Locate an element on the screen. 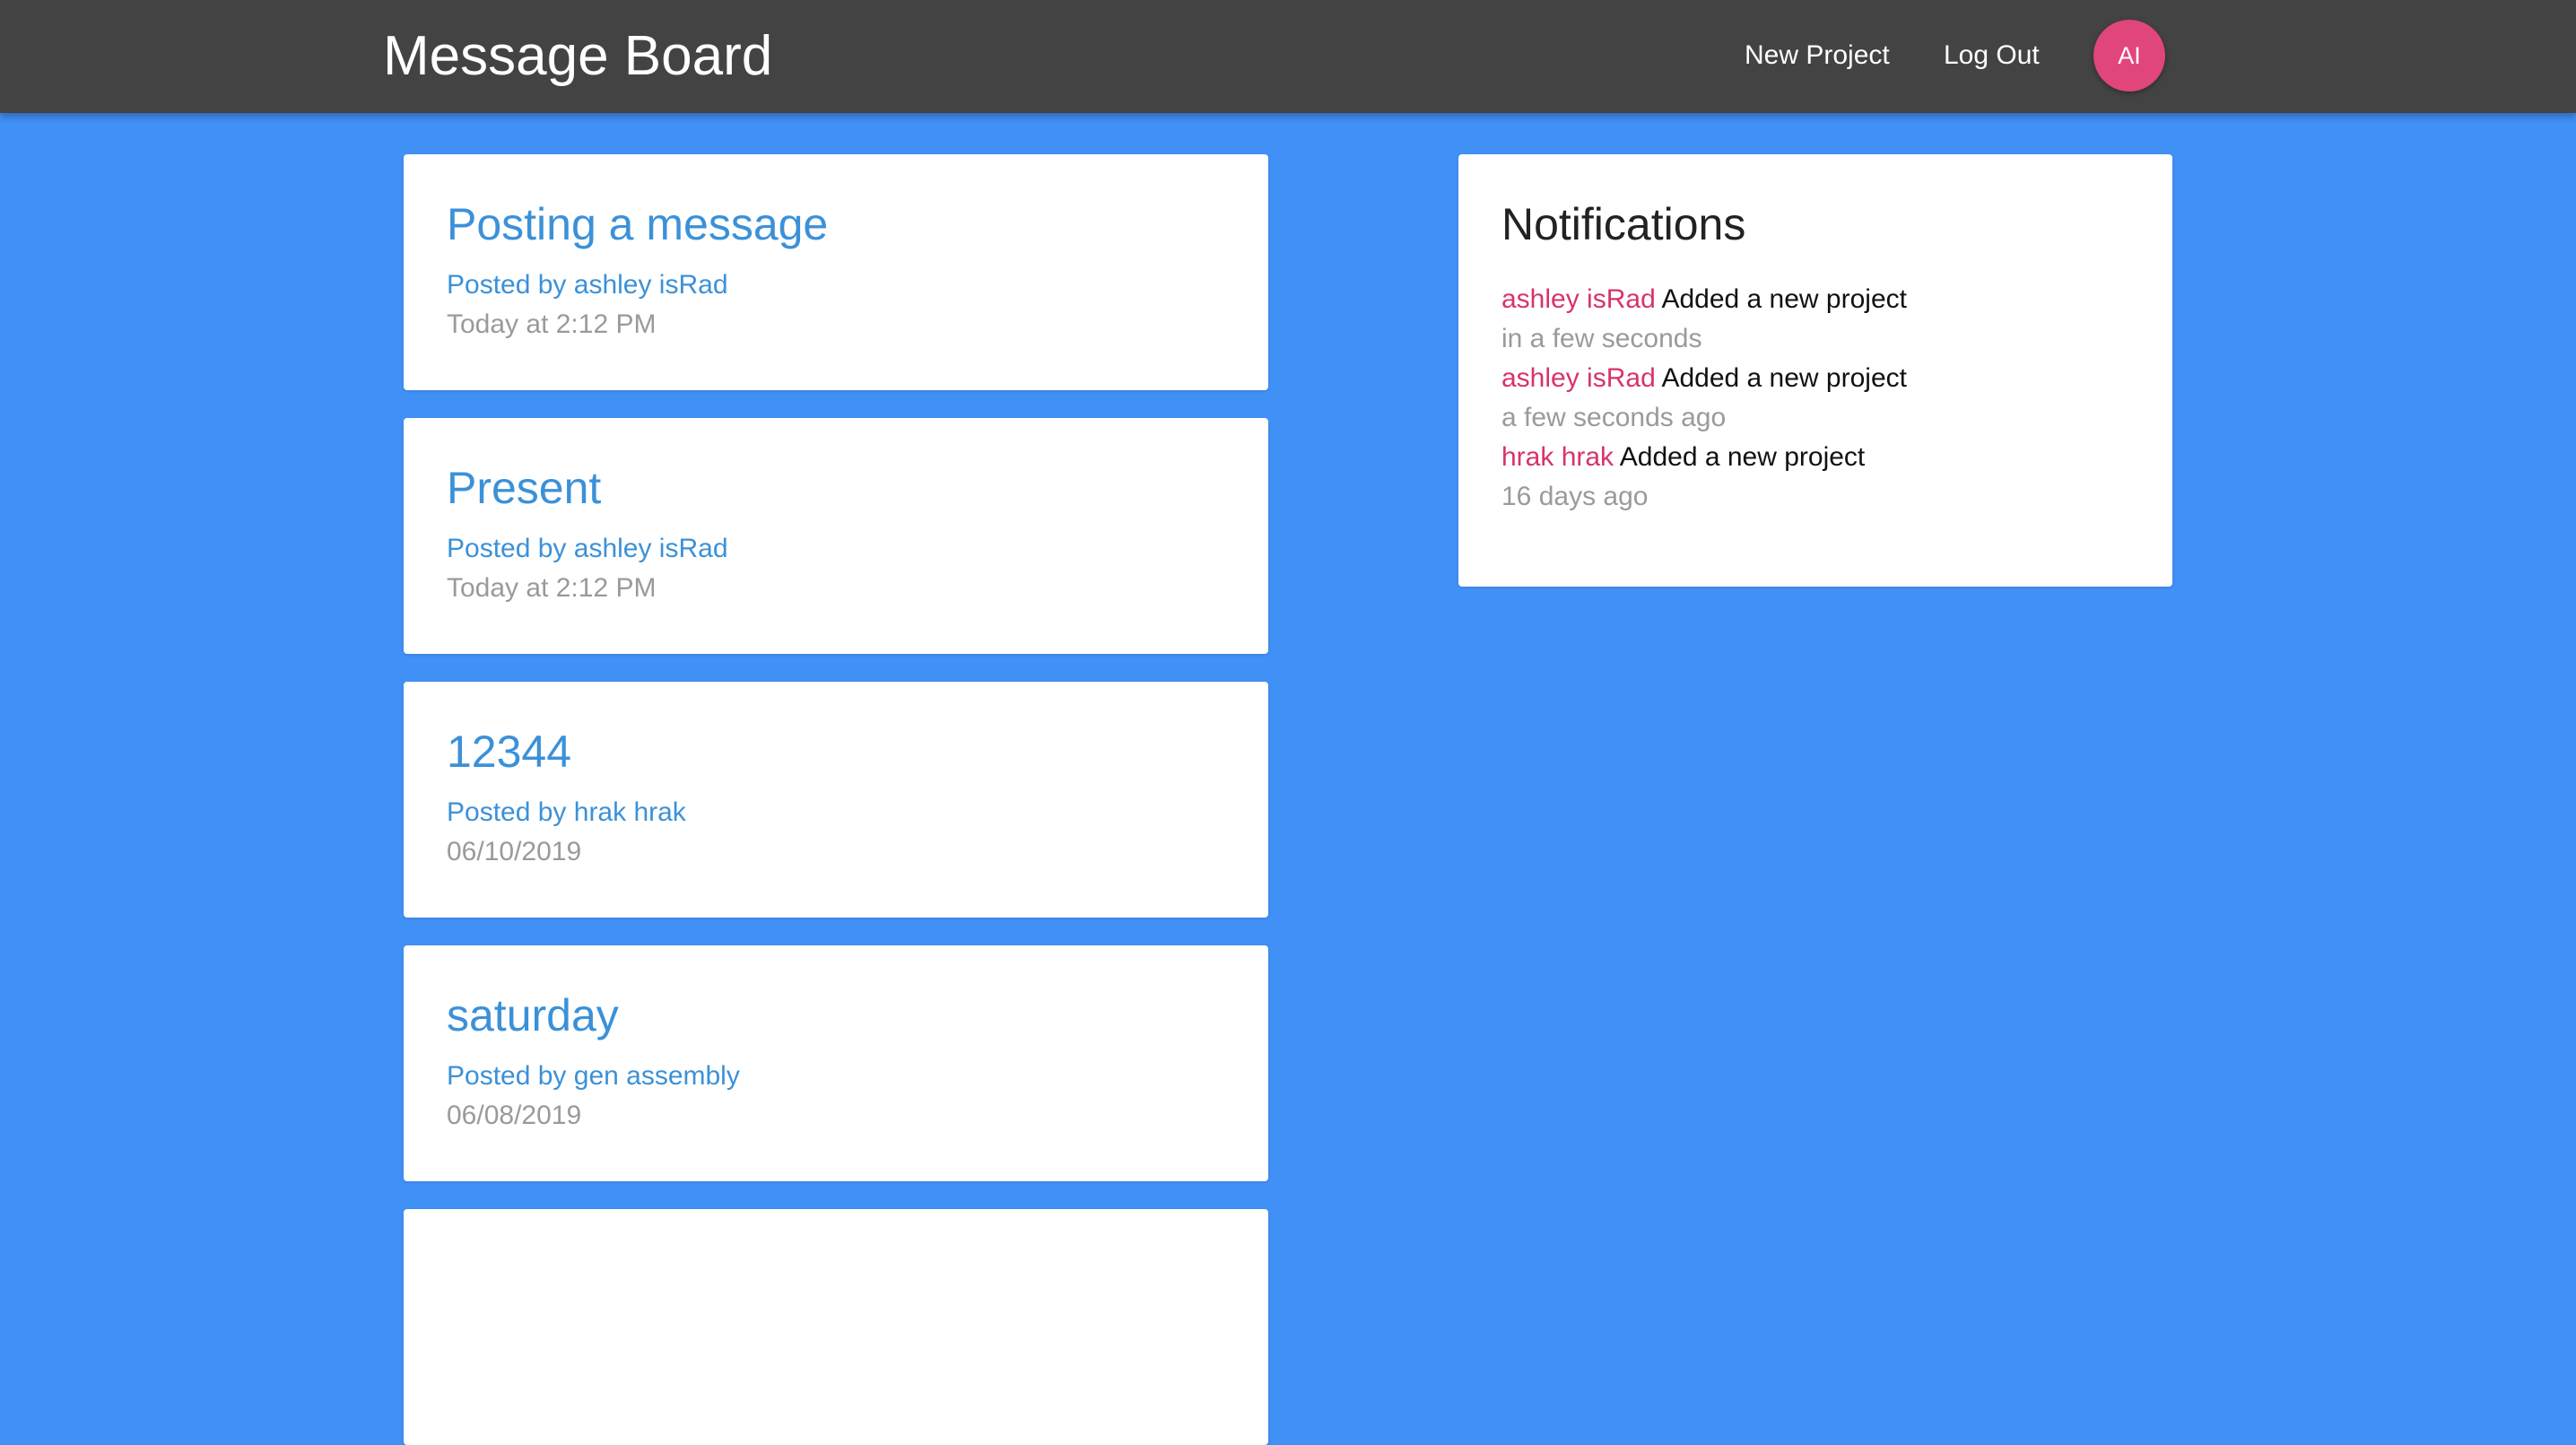  notifications-title: Notifications is located at coordinates (1623, 224).